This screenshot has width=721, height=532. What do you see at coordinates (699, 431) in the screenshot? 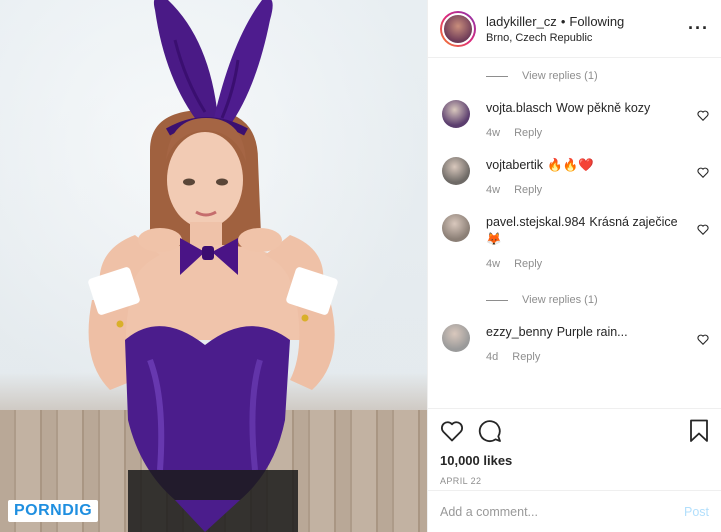
I see `bookmark-icon` at bounding box center [699, 431].